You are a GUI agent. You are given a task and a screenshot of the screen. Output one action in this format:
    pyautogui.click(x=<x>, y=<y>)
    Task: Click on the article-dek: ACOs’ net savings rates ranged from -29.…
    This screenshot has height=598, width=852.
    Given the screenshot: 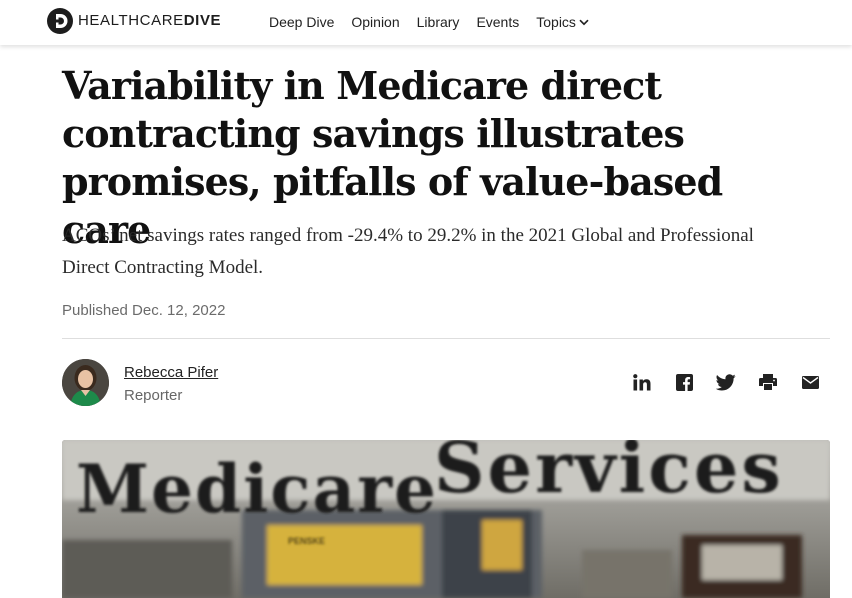 What is the action you would take?
    pyautogui.click(x=408, y=251)
    